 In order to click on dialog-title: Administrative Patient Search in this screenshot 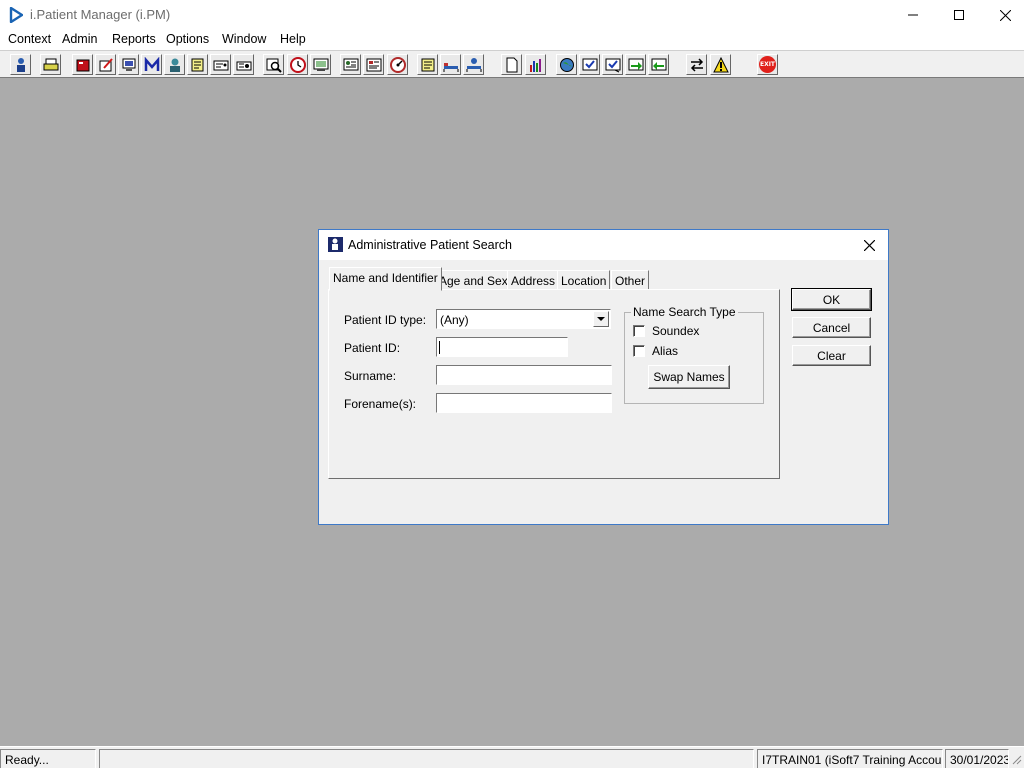, I will do `click(430, 245)`.